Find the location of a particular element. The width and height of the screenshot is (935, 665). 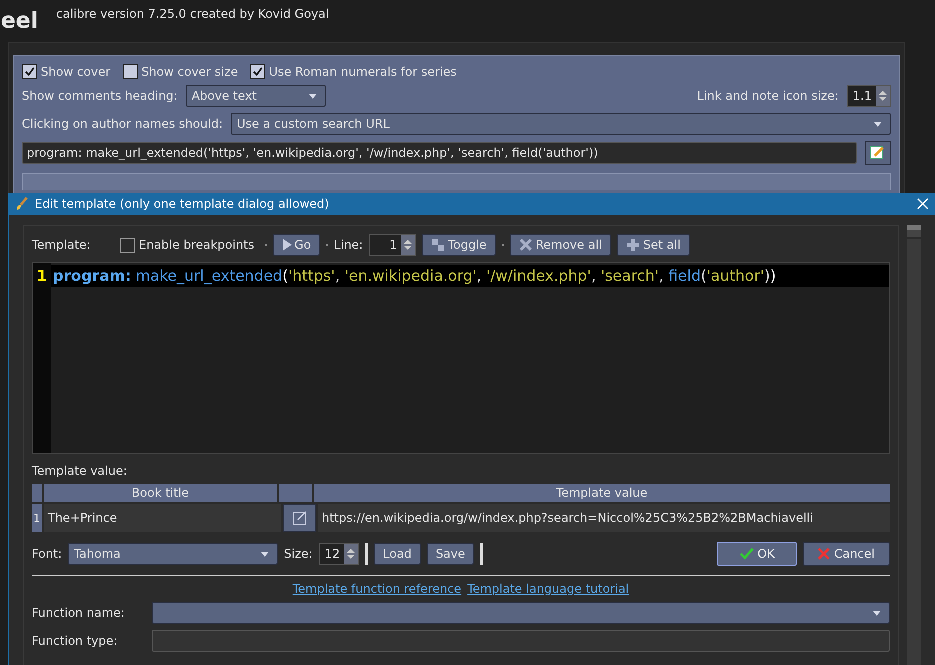

play-icon is located at coordinates (287, 245).